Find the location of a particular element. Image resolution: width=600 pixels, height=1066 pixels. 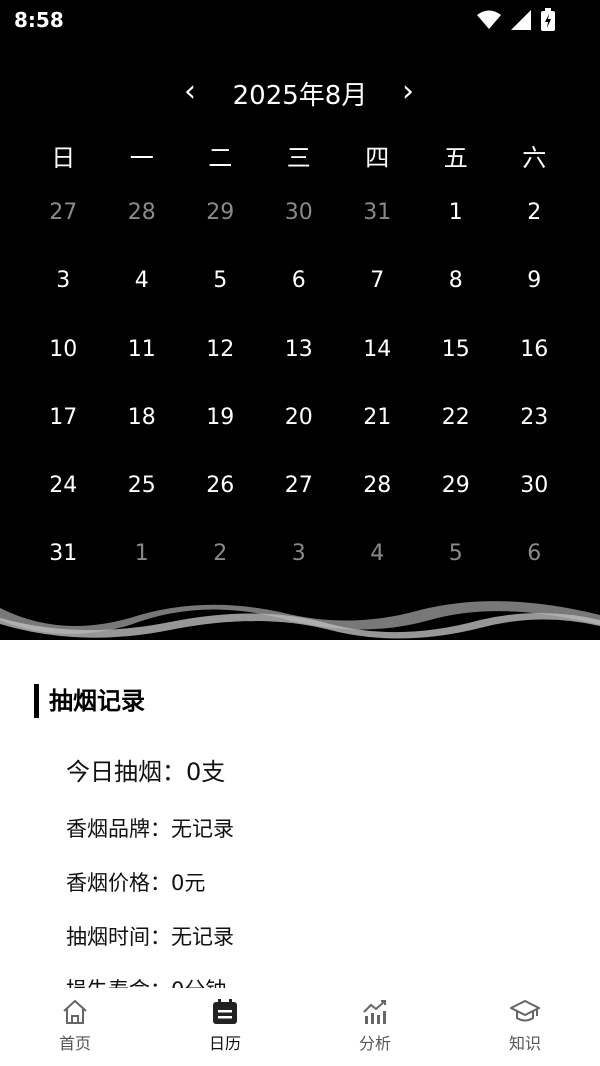

day-cell: 13 is located at coordinates (299, 367).